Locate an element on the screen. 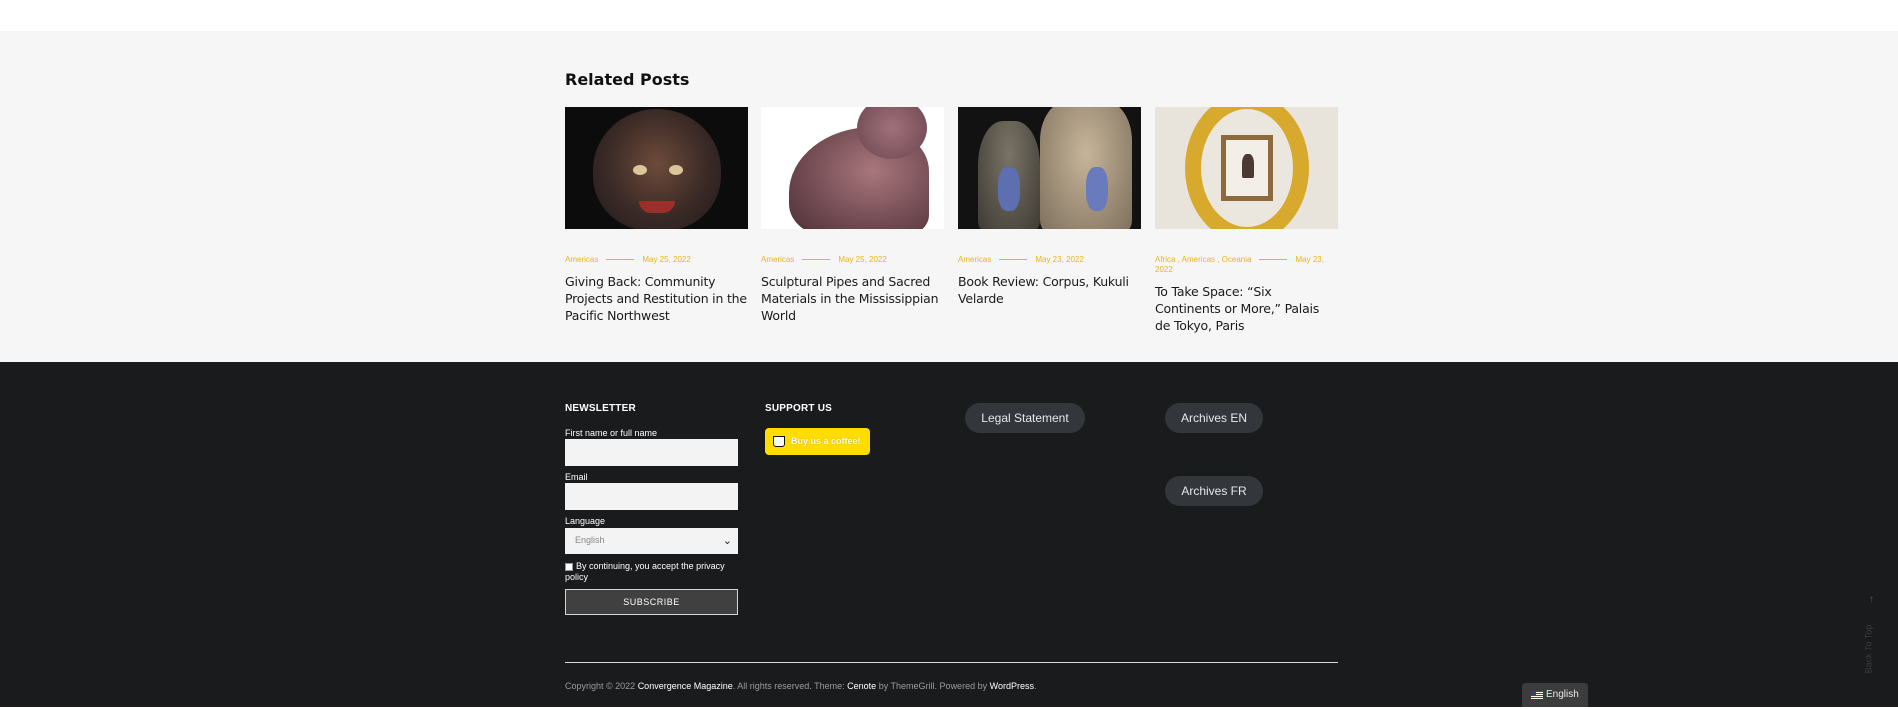 This screenshot has width=1898, height=709. archives-fr-link: Archives FR is located at coordinates (1214, 491).